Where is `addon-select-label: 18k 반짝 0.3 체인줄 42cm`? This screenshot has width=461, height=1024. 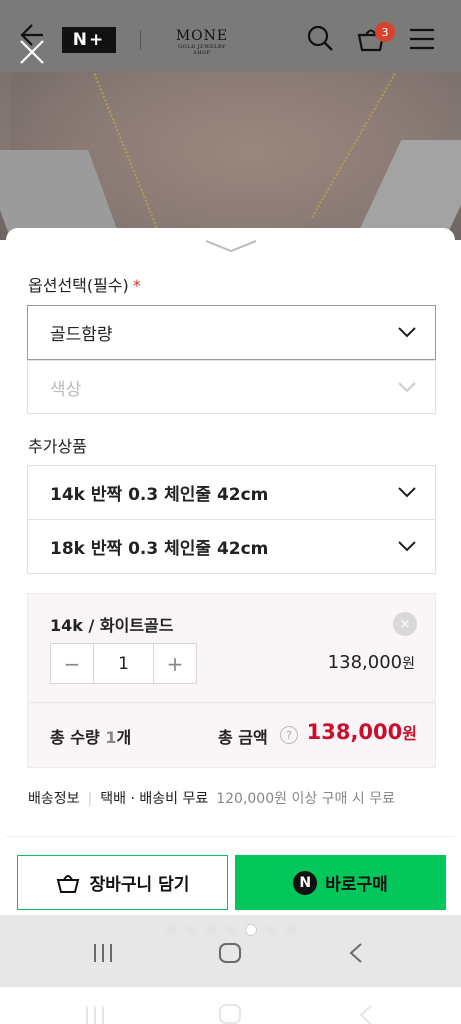 addon-select-label: 18k 반짝 0.3 체인줄 42cm is located at coordinates (159, 549).